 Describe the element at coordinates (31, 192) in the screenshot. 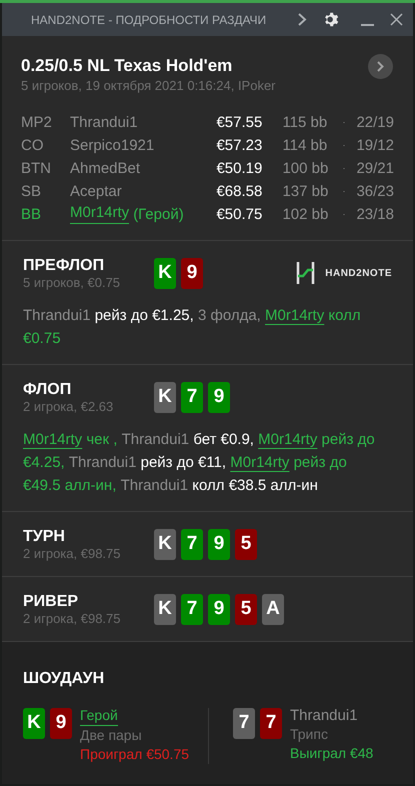

I see `position-label: SB` at that location.